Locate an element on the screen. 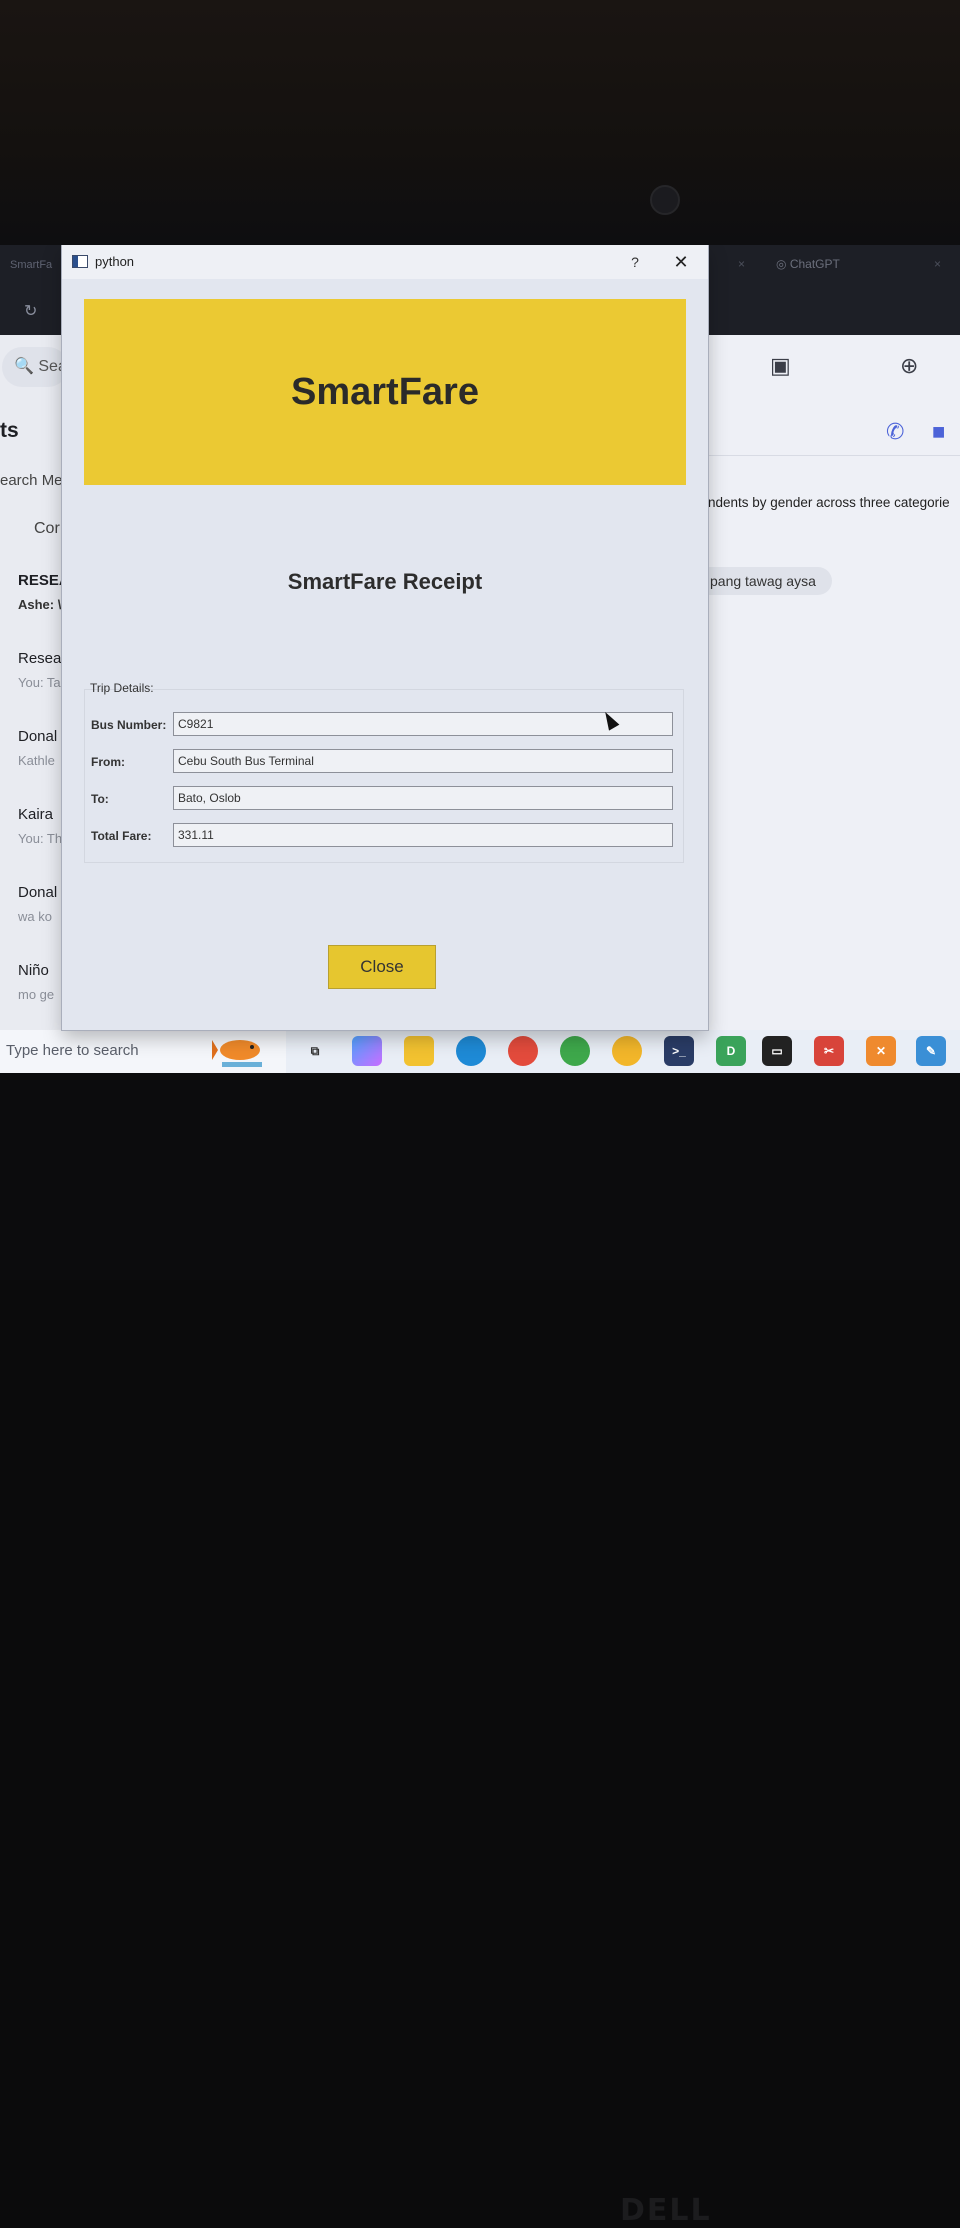 This screenshot has width=960, height=2228. browser-tab-chatgpt: ◎ ChatGPT is located at coordinates (808, 264).